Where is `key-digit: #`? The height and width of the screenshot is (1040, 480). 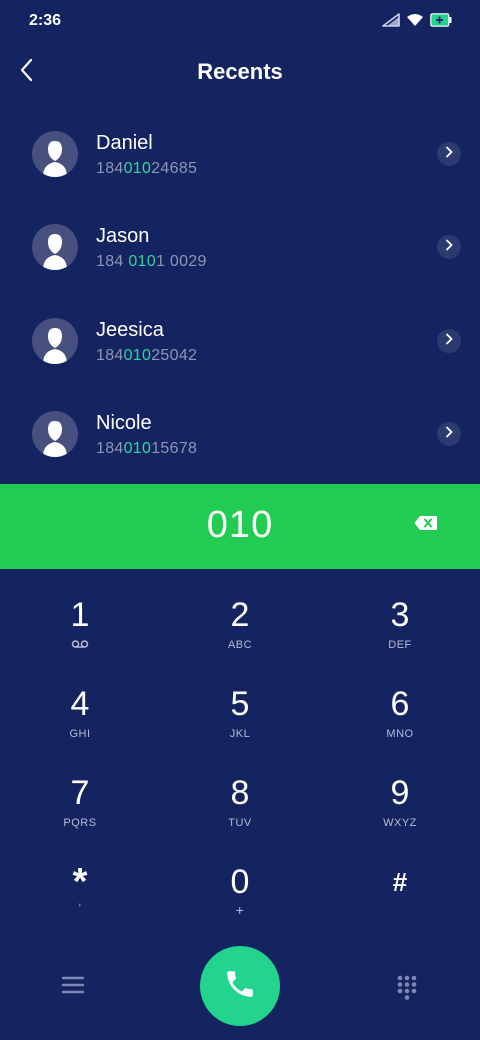 key-digit: # is located at coordinates (400, 882).